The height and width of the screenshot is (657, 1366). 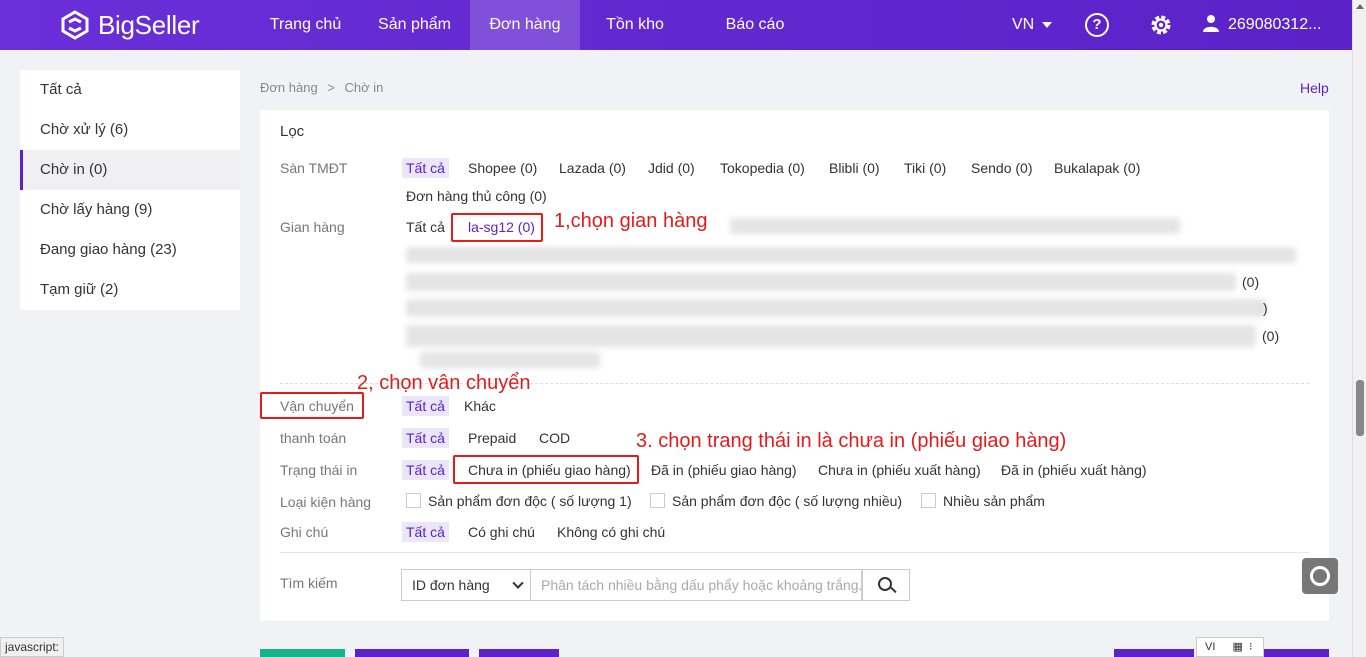 What do you see at coordinates (925, 168) in the screenshot?
I see `marketplace-tiki: Tiki (0)` at bounding box center [925, 168].